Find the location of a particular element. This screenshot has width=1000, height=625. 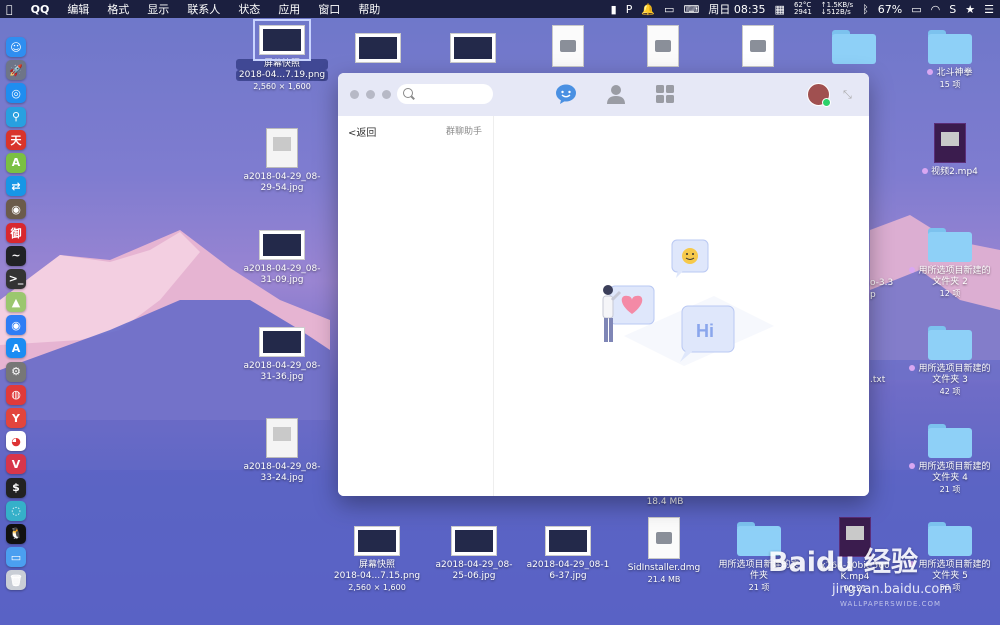

iterm-icon: $ is located at coordinates (16, 487).